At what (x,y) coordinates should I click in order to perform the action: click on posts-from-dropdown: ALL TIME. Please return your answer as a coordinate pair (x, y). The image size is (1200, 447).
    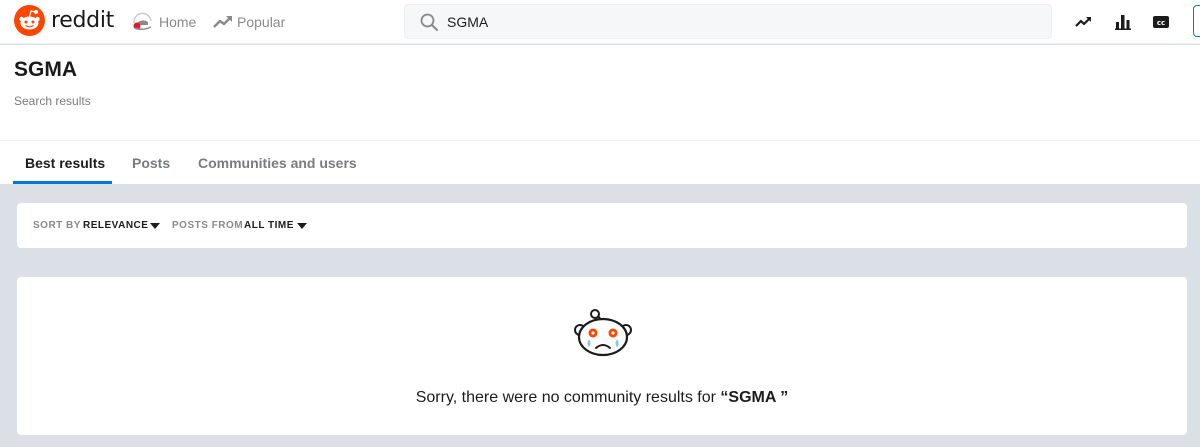
    Looking at the image, I should click on (269, 225).